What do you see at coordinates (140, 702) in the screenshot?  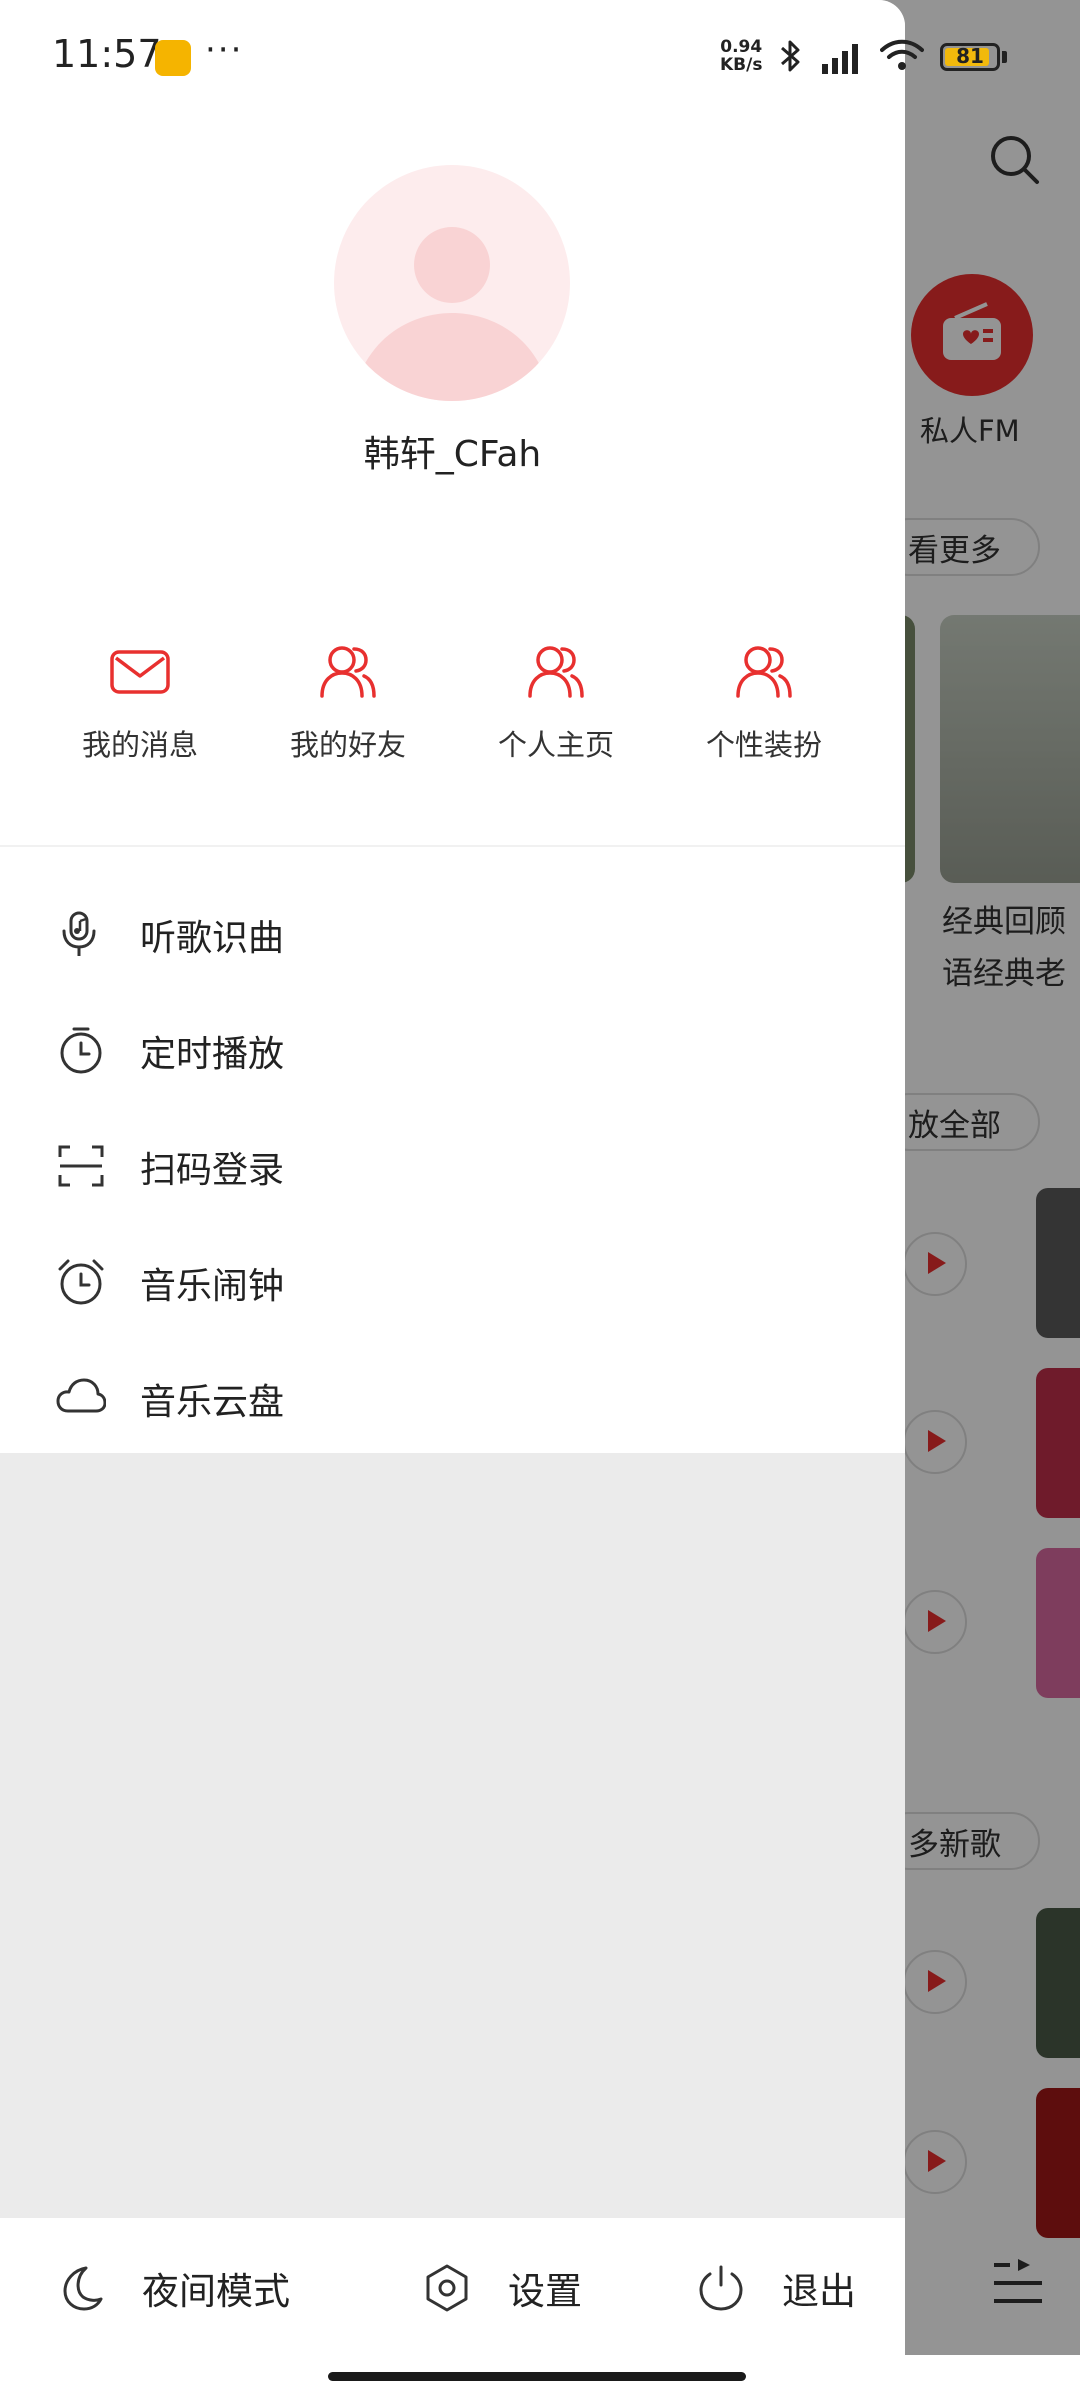 I see `my-messages-button: 我的消息` at bounding box center [140, 702].